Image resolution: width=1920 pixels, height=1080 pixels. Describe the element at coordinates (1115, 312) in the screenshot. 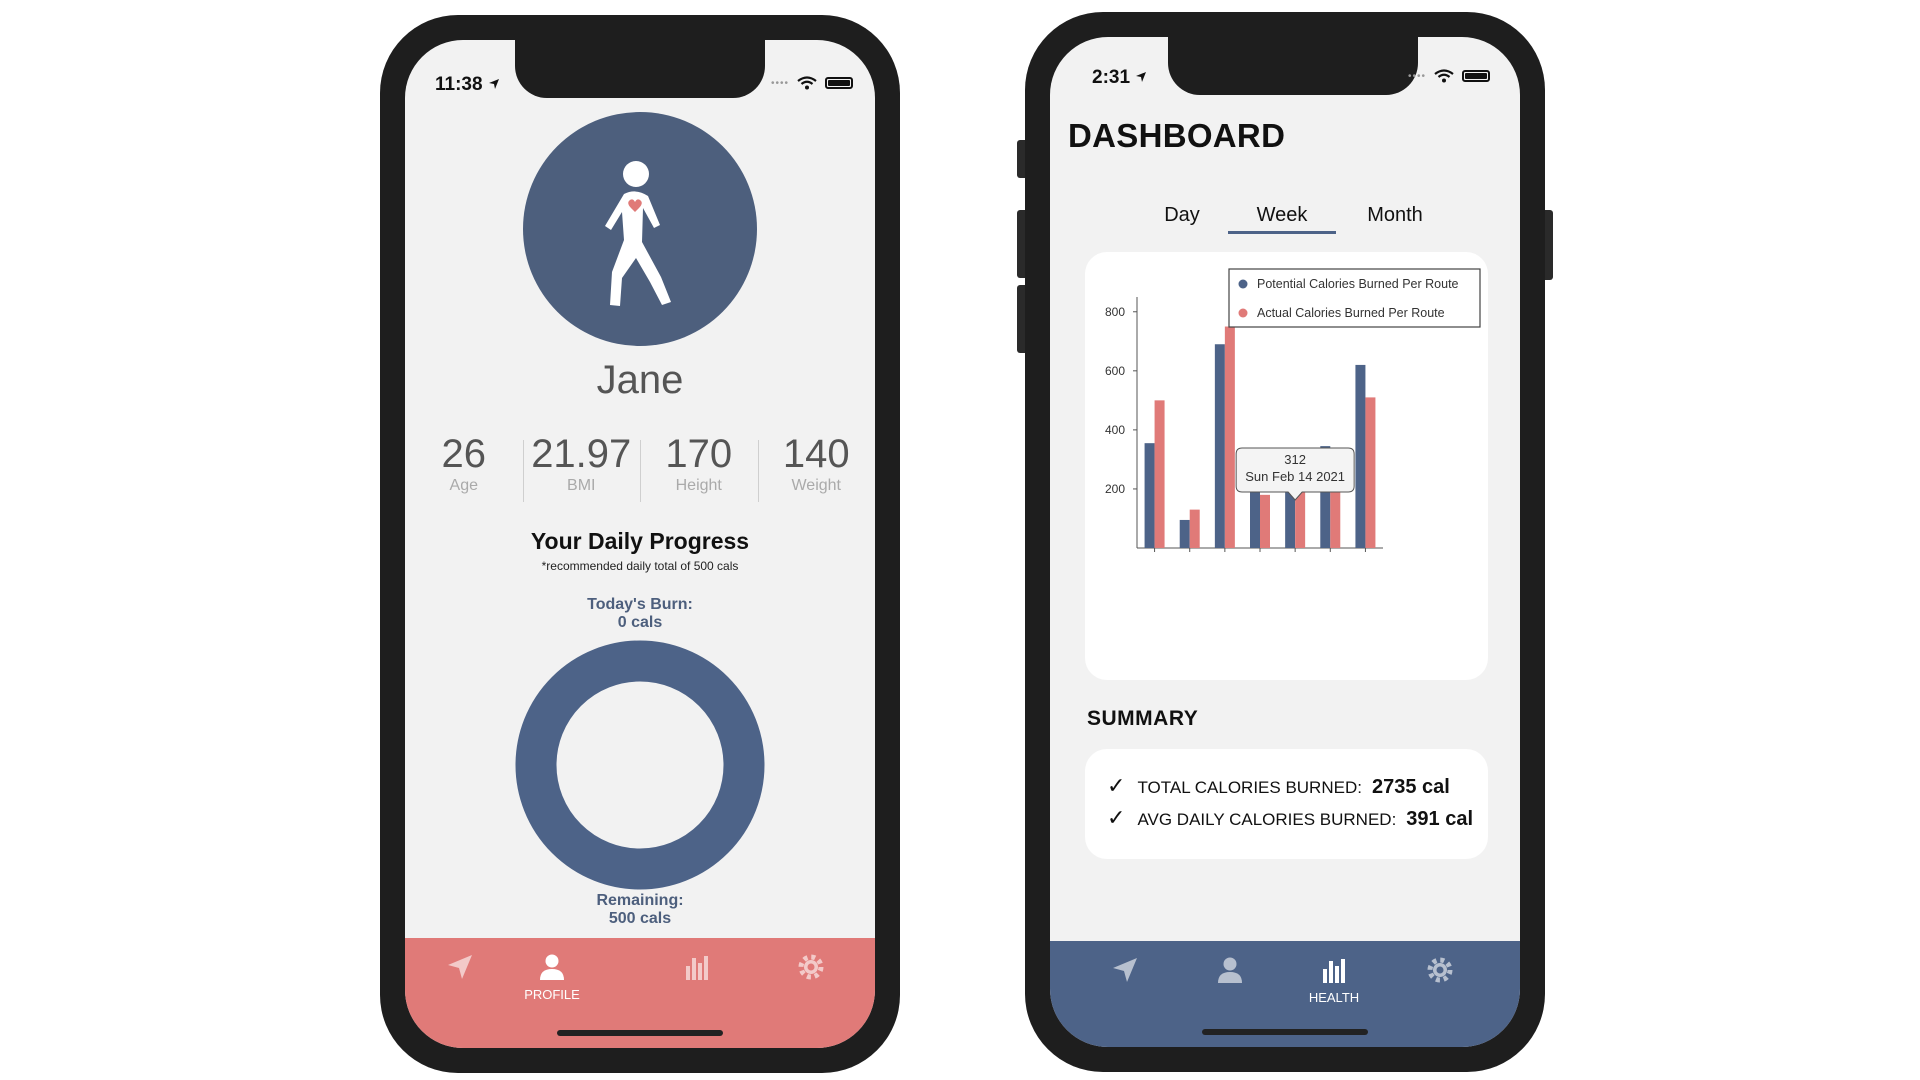

I see `y-tick-label: 800` at that location.